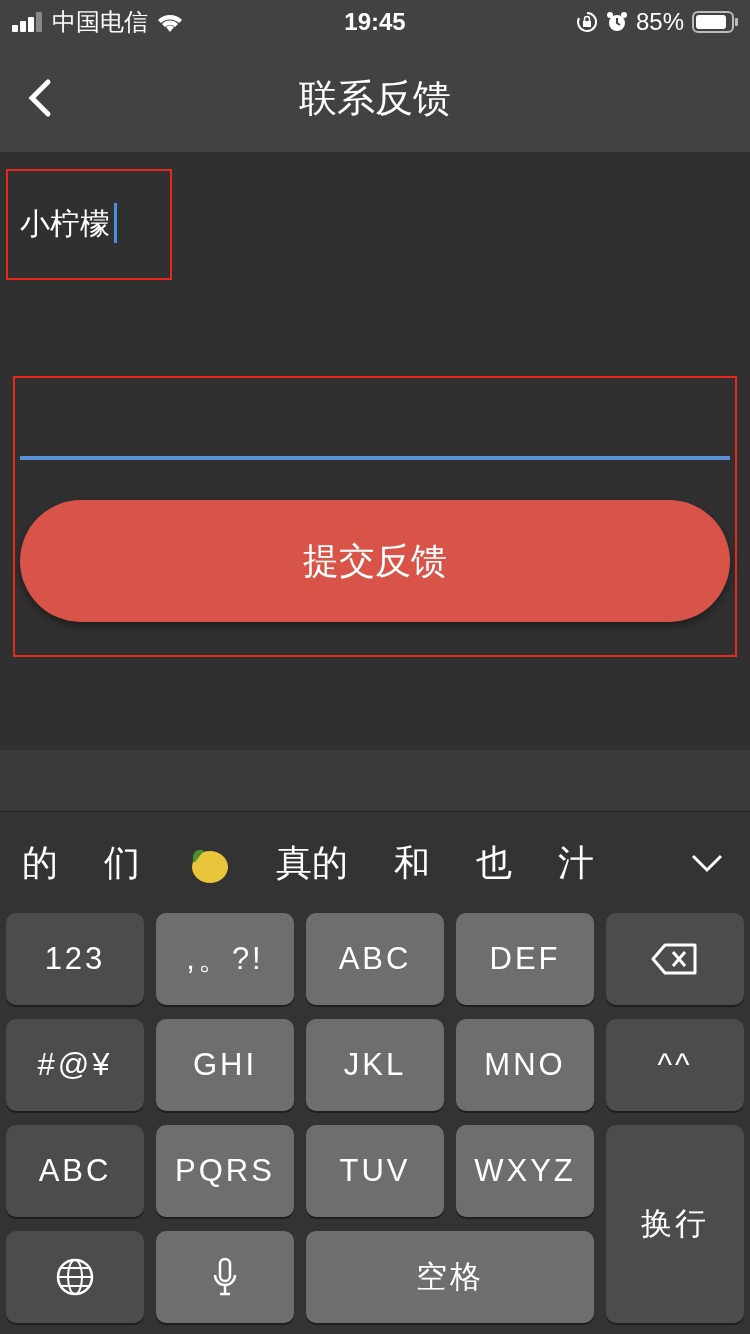  I want to click on submit-button: 提交反馈, so click(375, 561).